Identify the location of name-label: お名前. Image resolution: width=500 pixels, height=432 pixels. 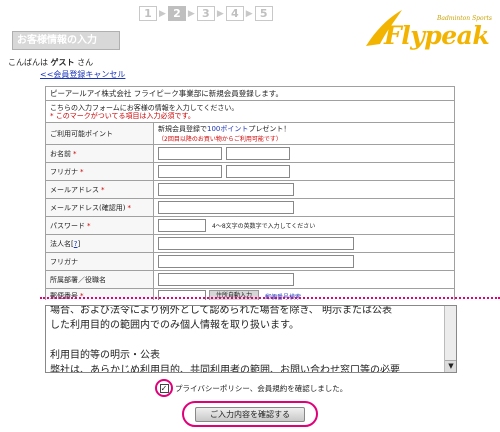
(60, 153).